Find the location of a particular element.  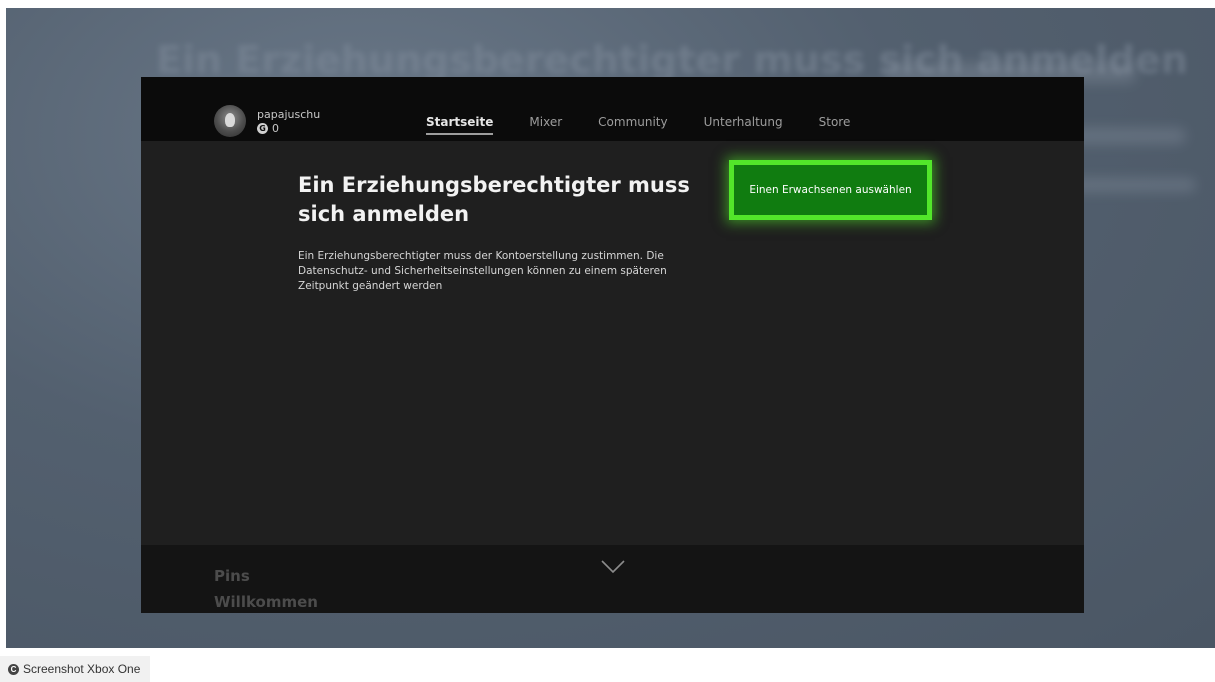

tab-unterhaltung: Unterhaltung is located at coordinates (743, 122).